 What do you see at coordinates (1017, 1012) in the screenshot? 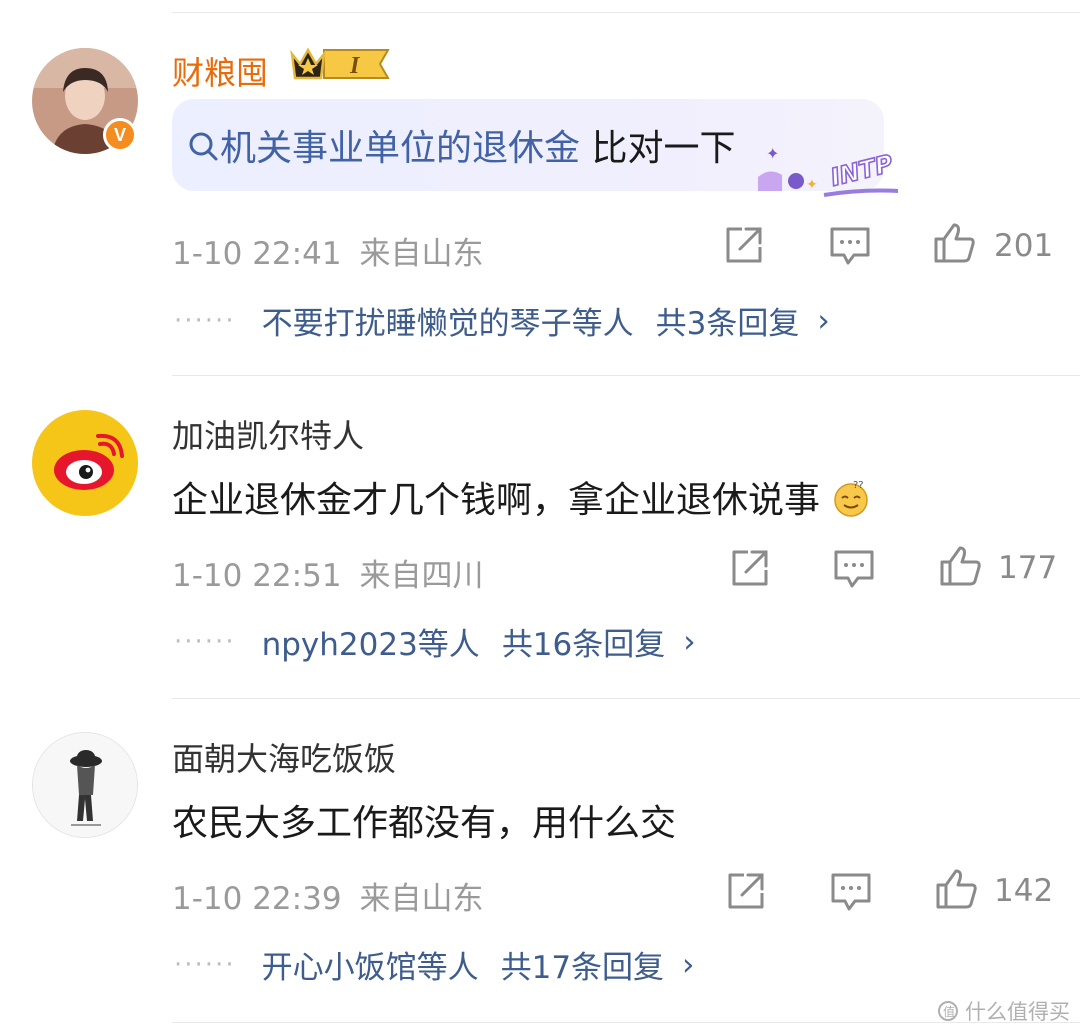
I see `watermark-text: 什么值得买` at bounding box center [1017, 1012].